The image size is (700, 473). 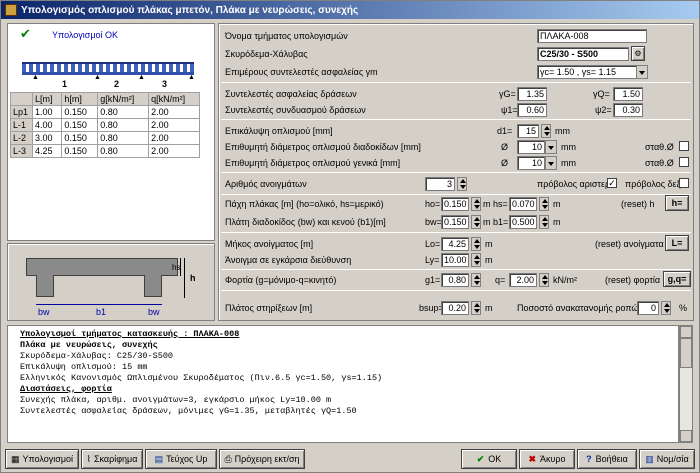 What do you see at coordinates (684, 146) in the screenshot?
I see `fixed-diam-checkbox` at bounding box center [684, 146].